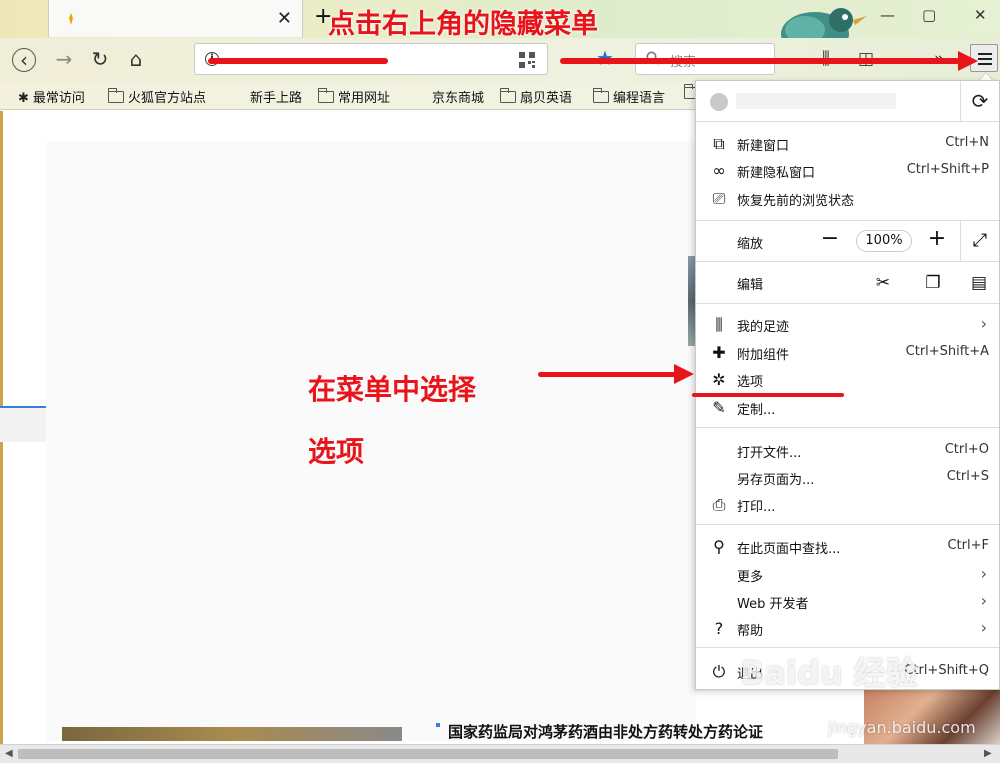 Image resolution: width=1000 pixels, height=763 pixels. Describe the element at coordinates (847, 198) in the screenshot. I see `menu-item-restore-session: ⎚ 恢复先前的浏览状态` at that location.